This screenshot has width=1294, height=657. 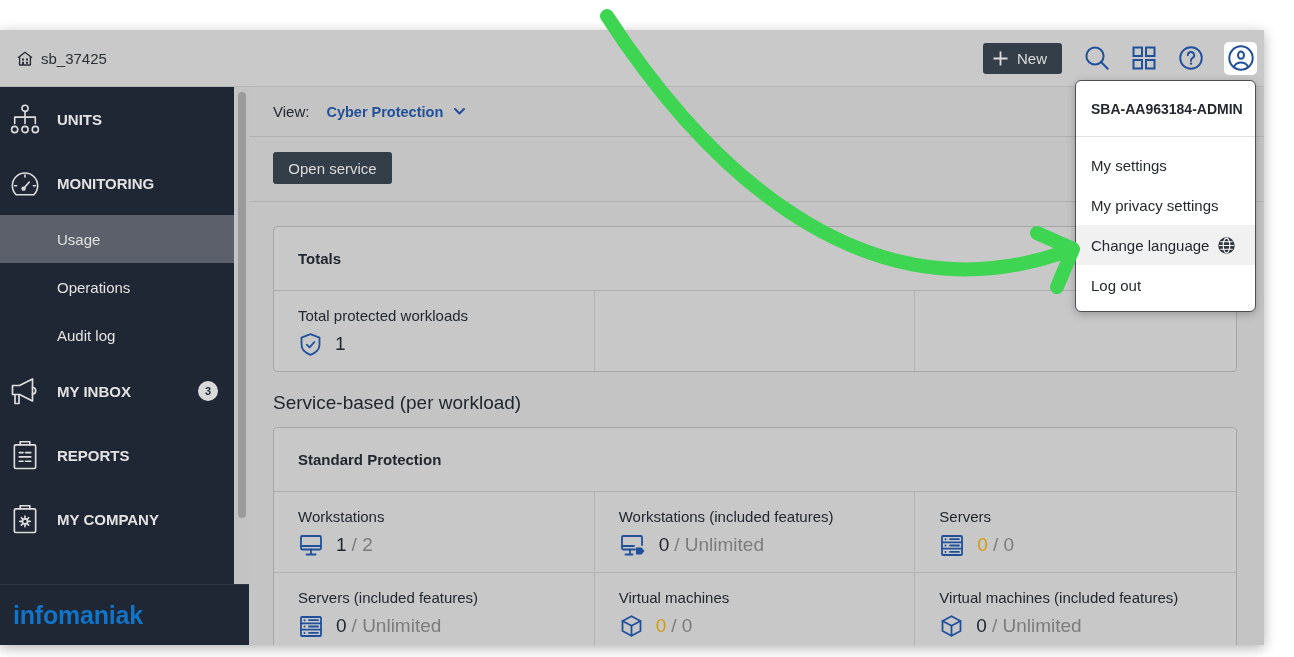 I want to click on user-icon, so click(x=1240, y=58).